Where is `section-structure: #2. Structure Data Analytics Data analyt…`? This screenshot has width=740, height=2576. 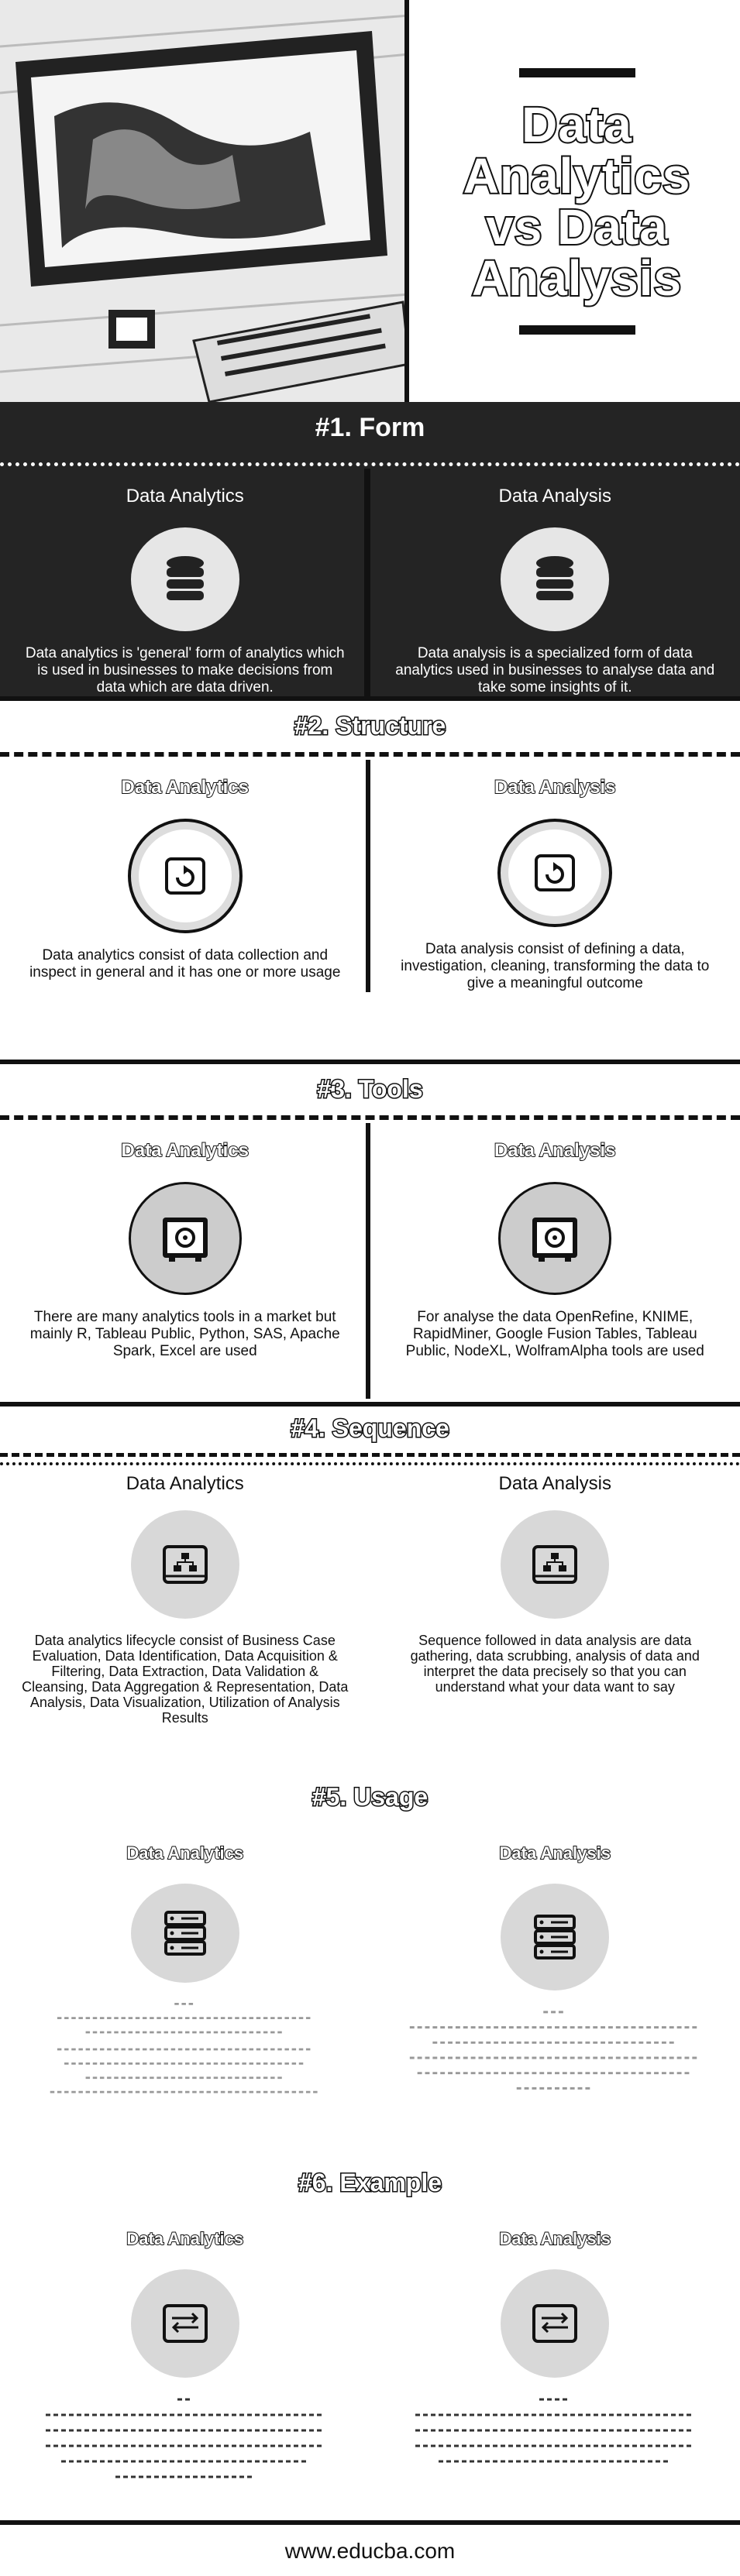
section-structure: #2. Structure Data Analytics Data analyt… is located at coordinates (370, 880).